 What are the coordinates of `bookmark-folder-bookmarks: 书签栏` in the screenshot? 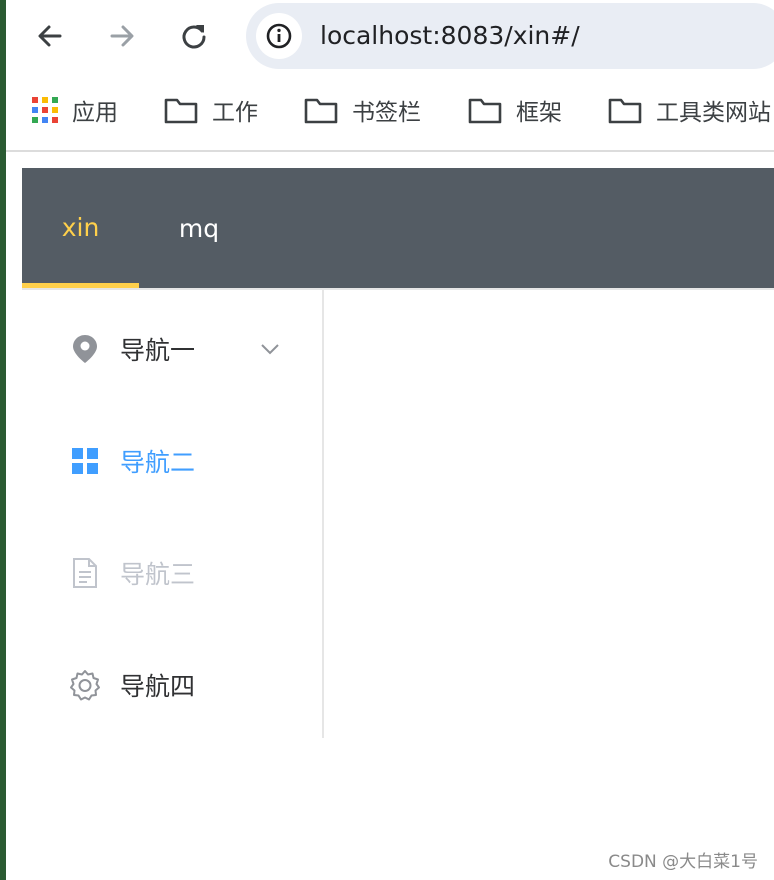 It's located at (362, 110).